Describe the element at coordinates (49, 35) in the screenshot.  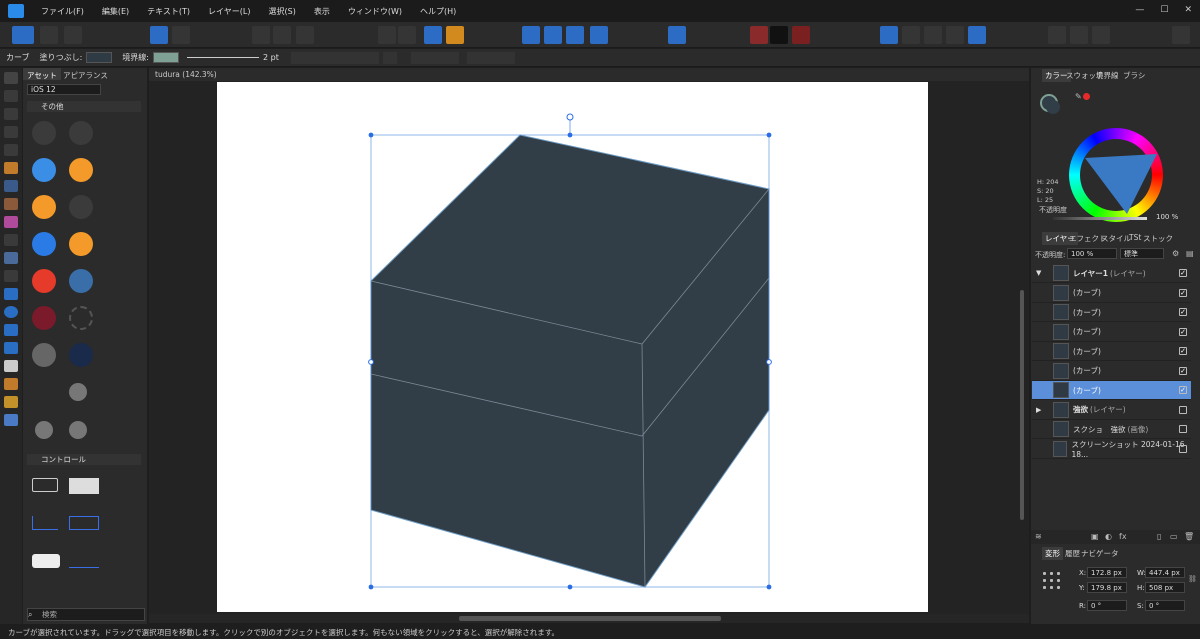
I see `pixel-persona-icon` at that location.